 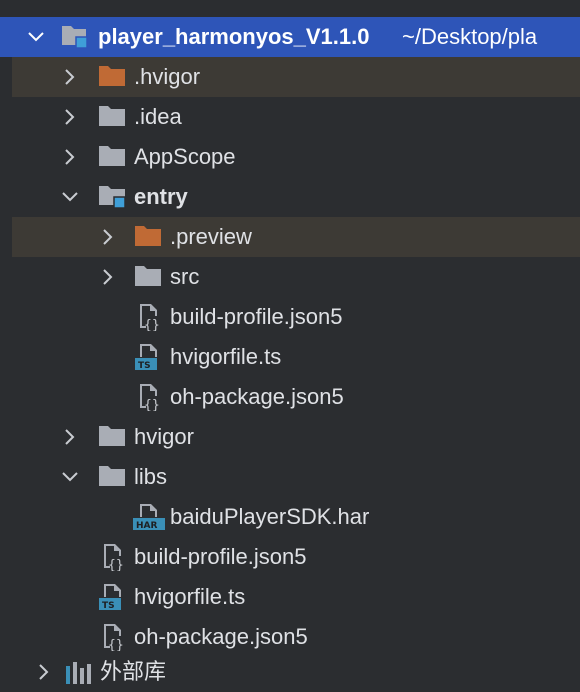 I want to click on tree-item-hvigor-hidden: .hvigor, so click(x=296, y=77).